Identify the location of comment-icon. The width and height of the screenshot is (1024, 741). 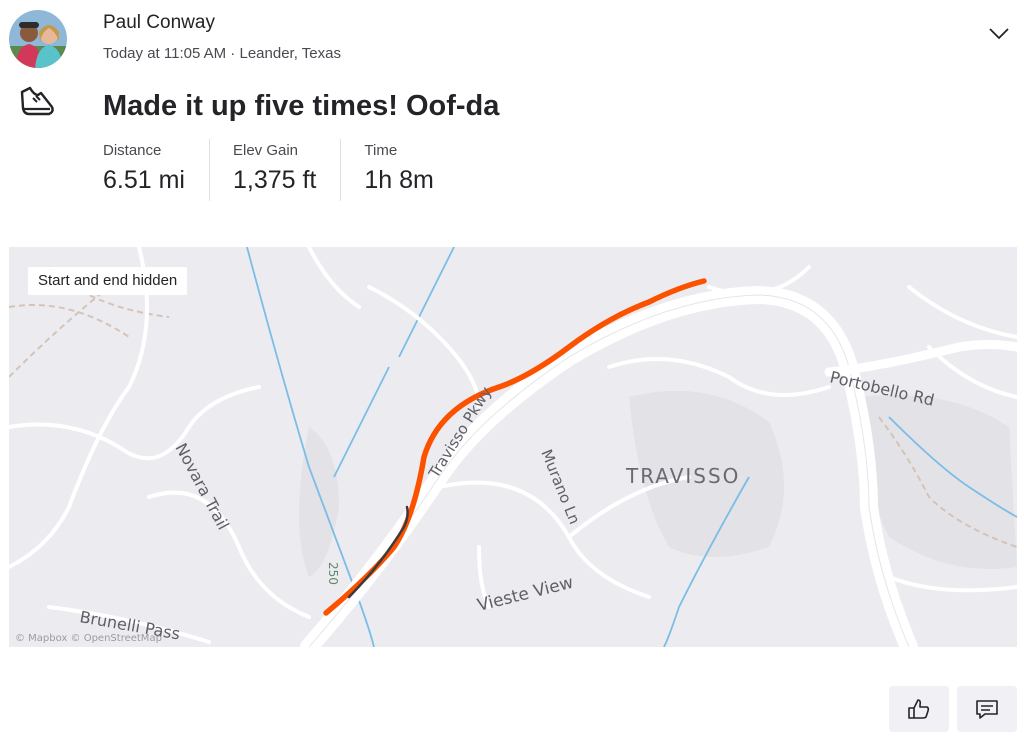
(987, 709).